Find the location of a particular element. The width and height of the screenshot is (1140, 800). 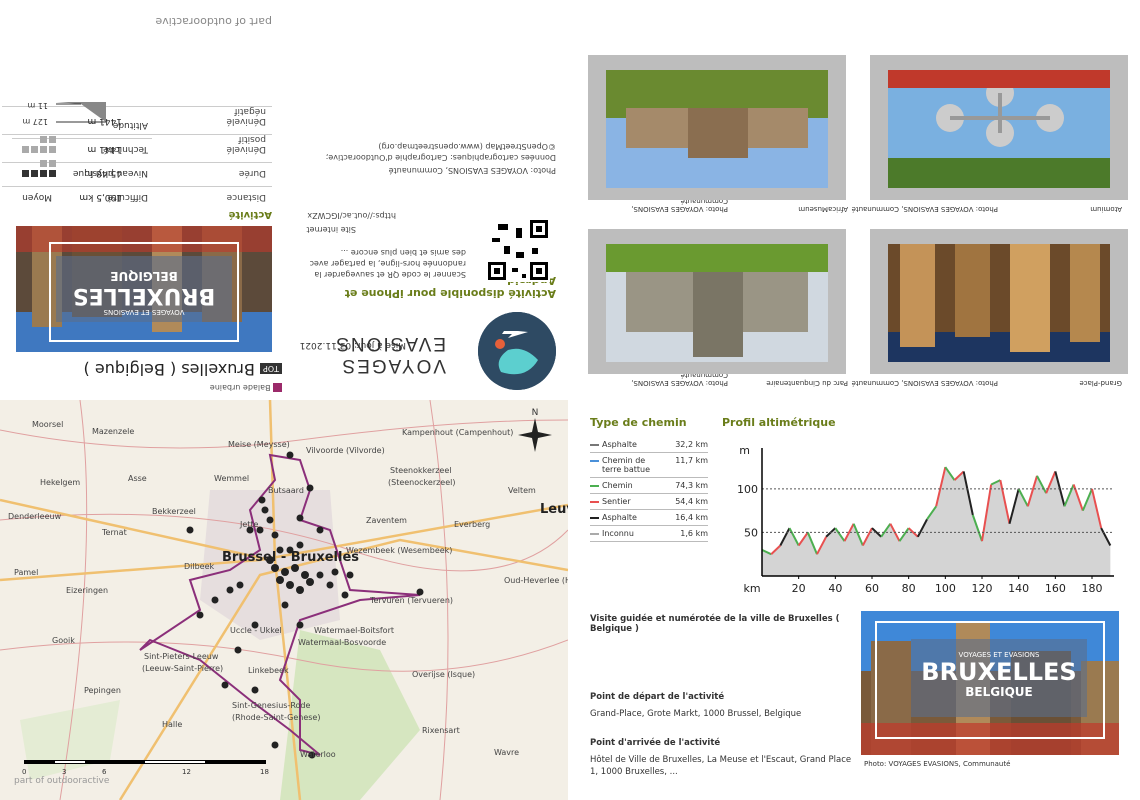

stat-value: Moyen is located at coordinates (37, 197).